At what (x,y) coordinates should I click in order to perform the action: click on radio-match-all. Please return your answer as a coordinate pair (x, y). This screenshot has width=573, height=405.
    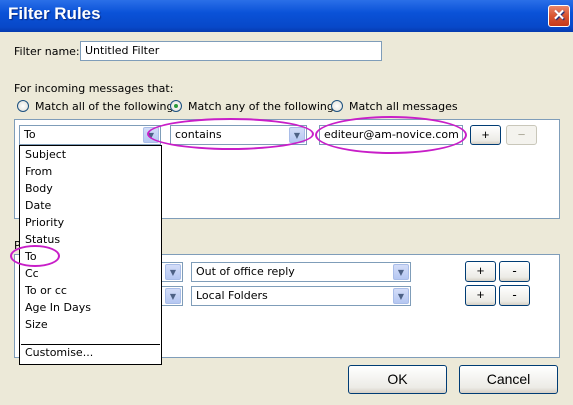
    Looking at the image, I should click on (23, 106).